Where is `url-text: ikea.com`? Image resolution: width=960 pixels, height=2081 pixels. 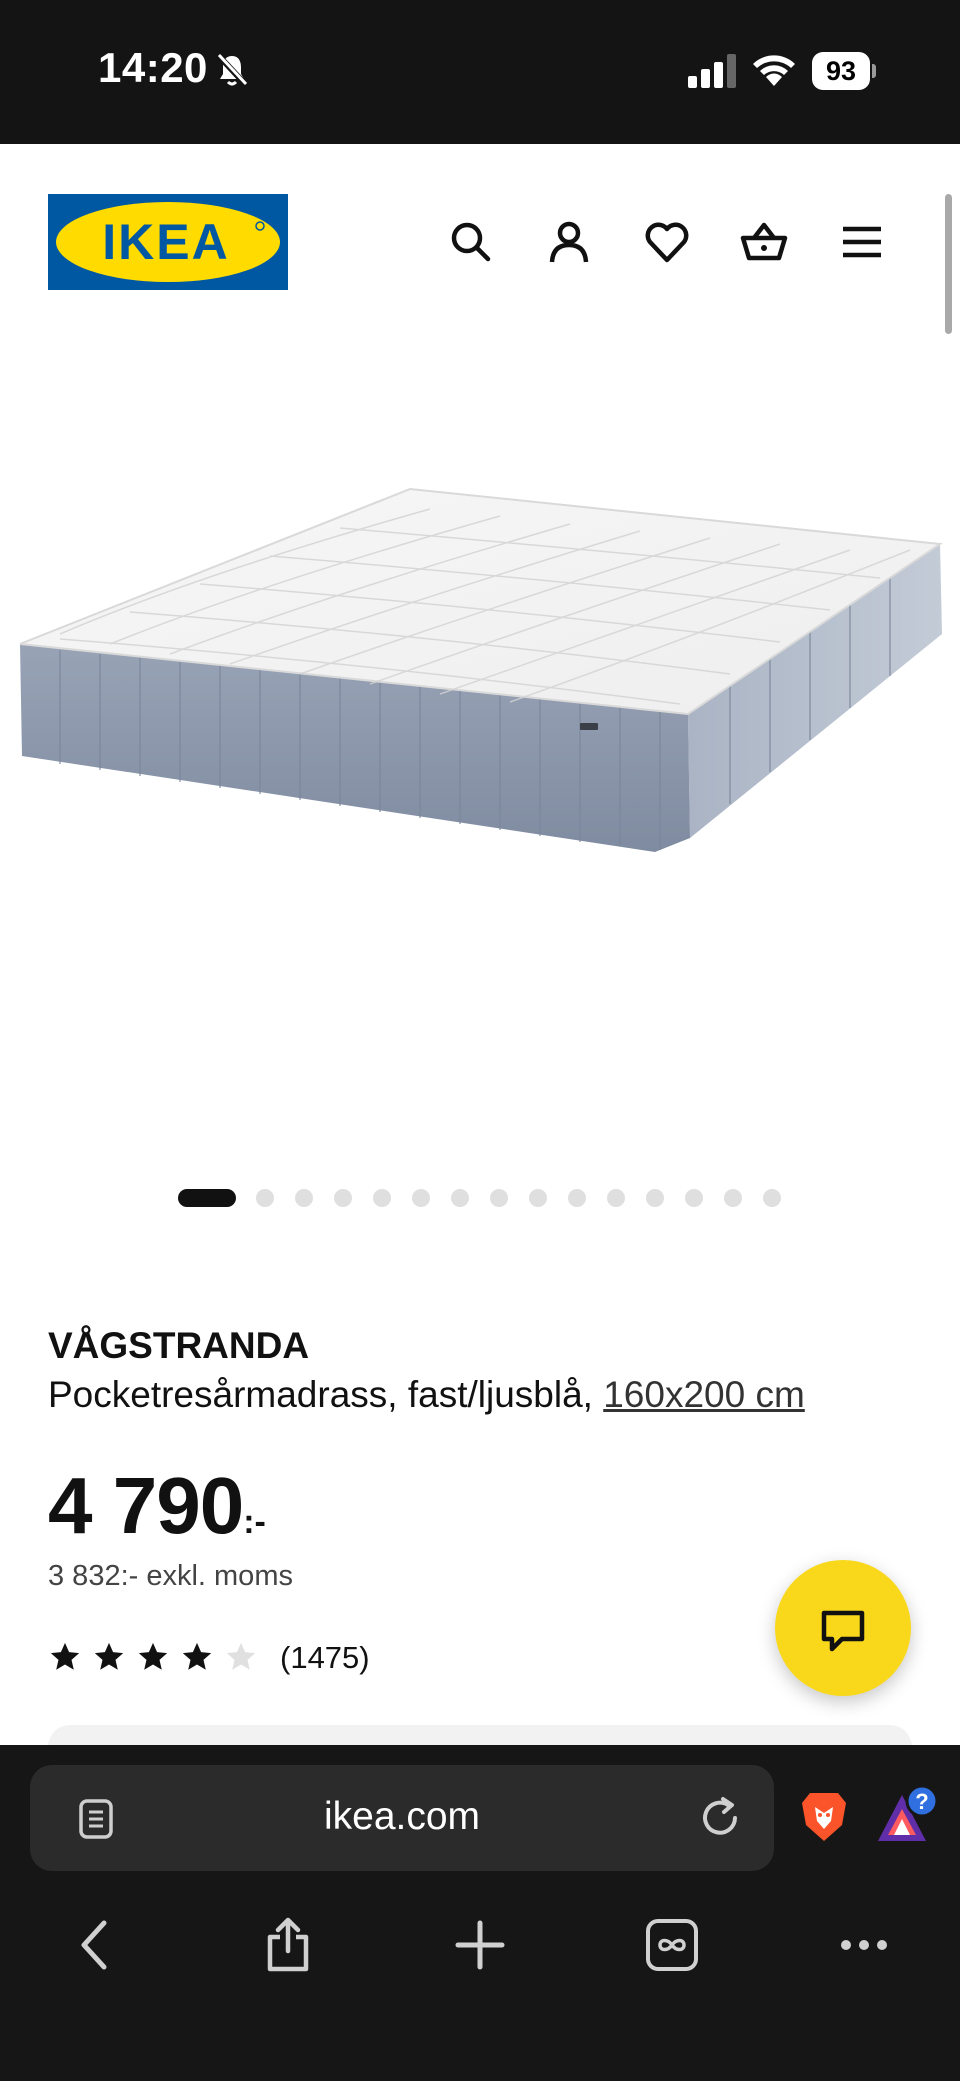 url-text: ikea.com is located at coordinates (402, 1817).